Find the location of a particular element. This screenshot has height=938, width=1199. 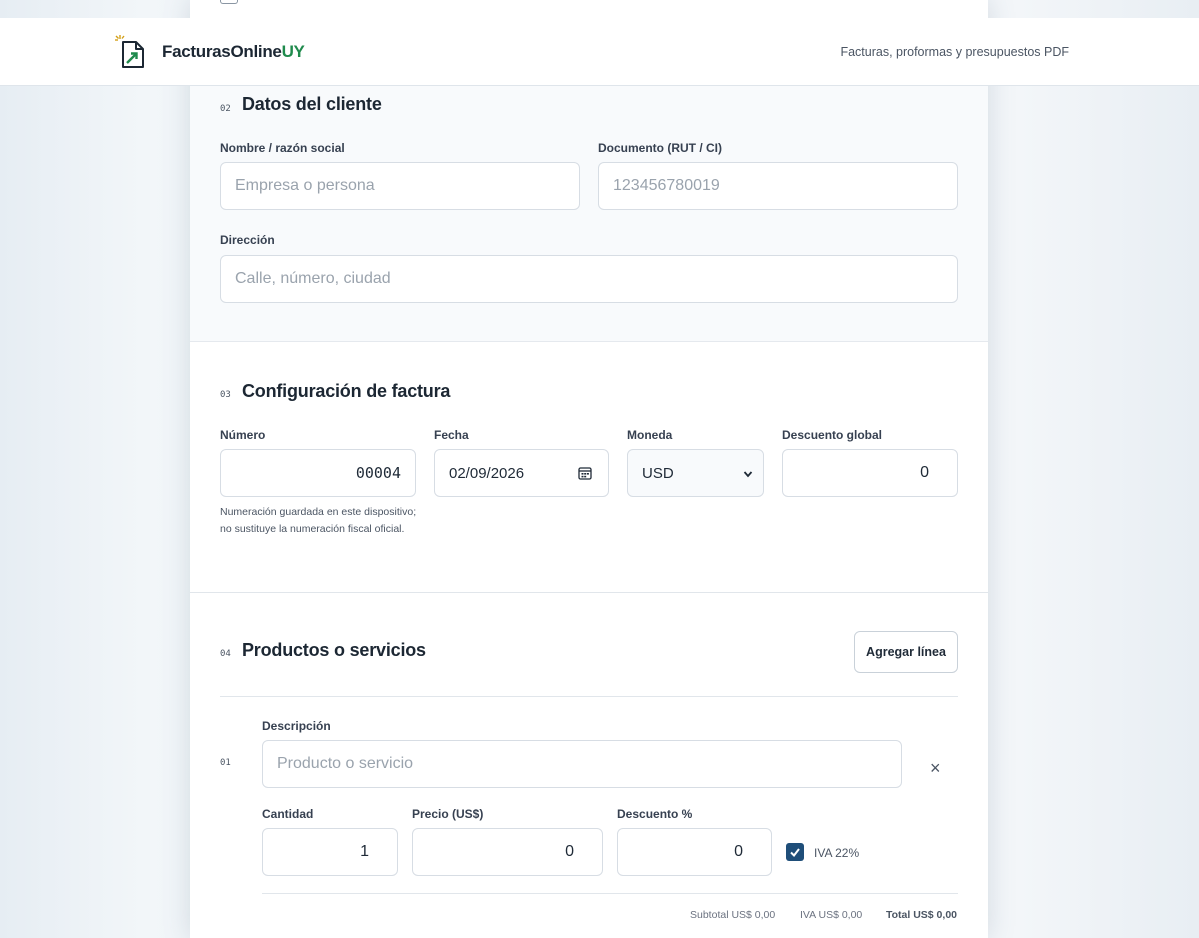

currency-label: Moneda is located at coordinates (650, 435).